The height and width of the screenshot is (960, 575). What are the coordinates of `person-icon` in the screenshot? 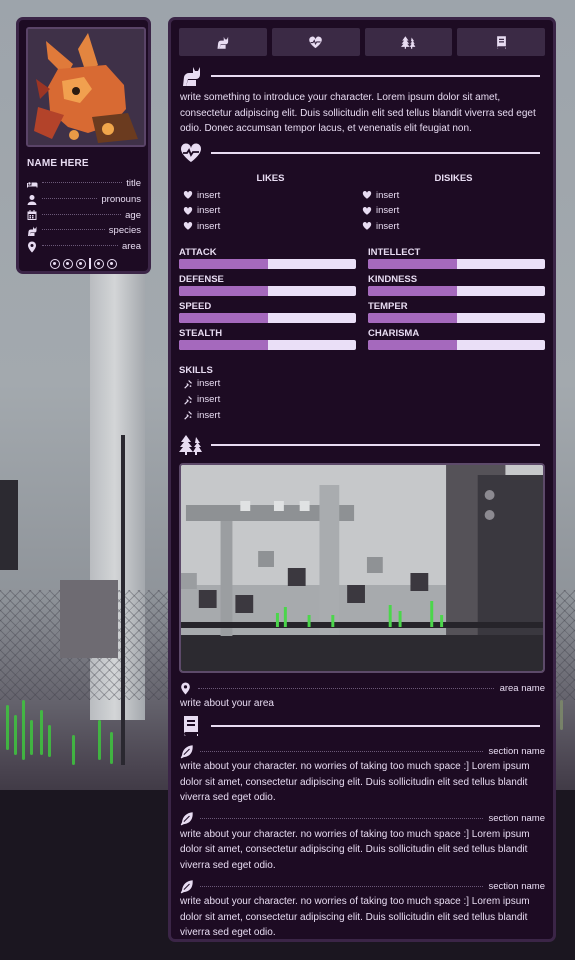 It's located at (32, 199).